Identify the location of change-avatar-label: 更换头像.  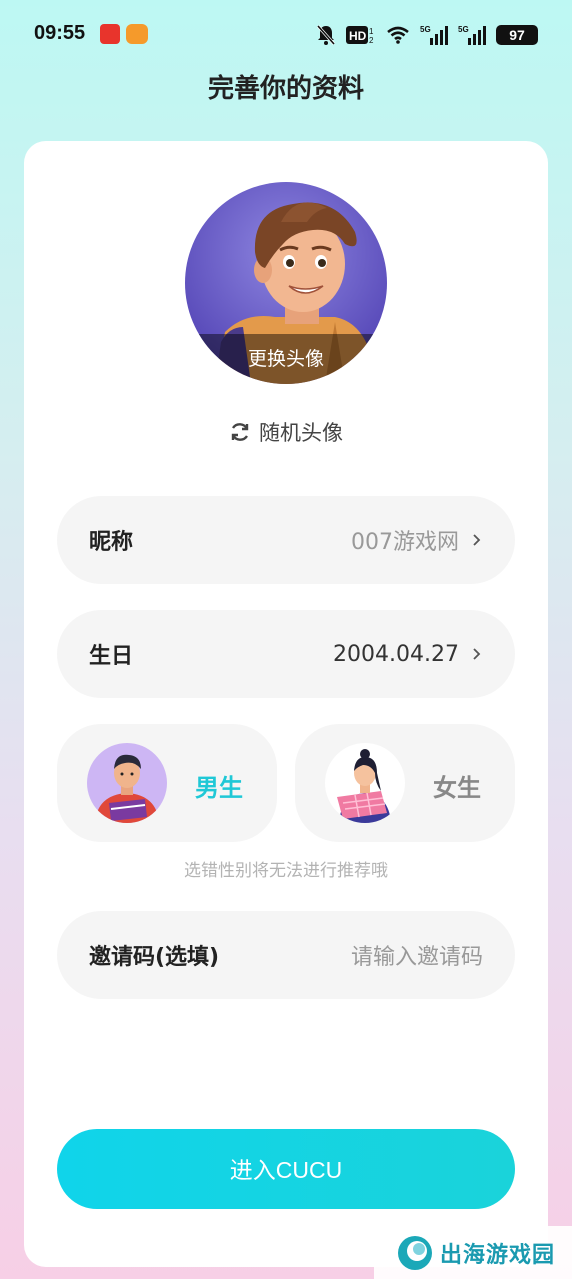
(286, 359).